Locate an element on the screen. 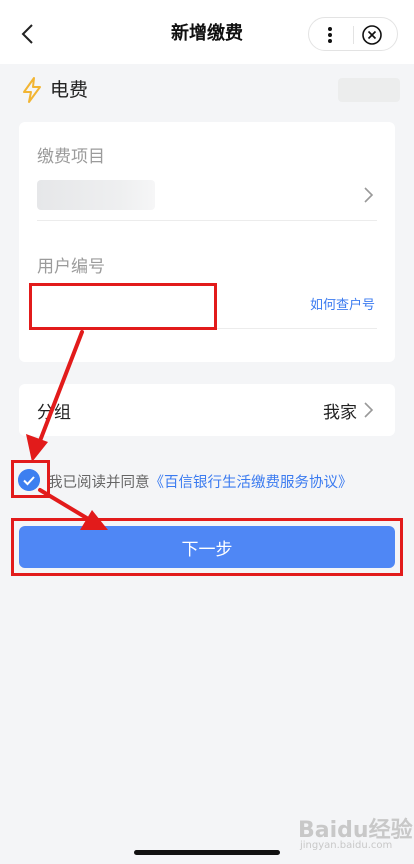 This screenshot has width=414, height=864. lightning-icon is located at coordinates (32, 90).